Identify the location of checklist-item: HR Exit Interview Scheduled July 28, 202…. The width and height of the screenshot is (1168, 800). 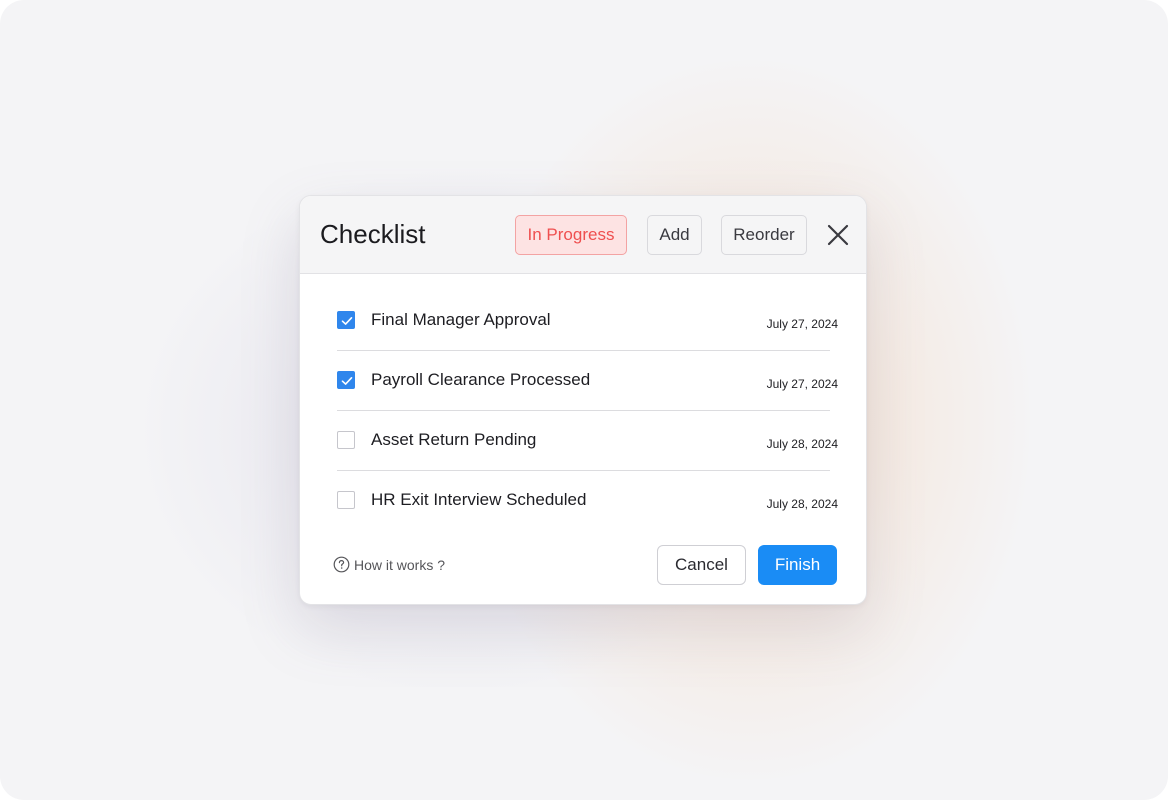
(587, 504).